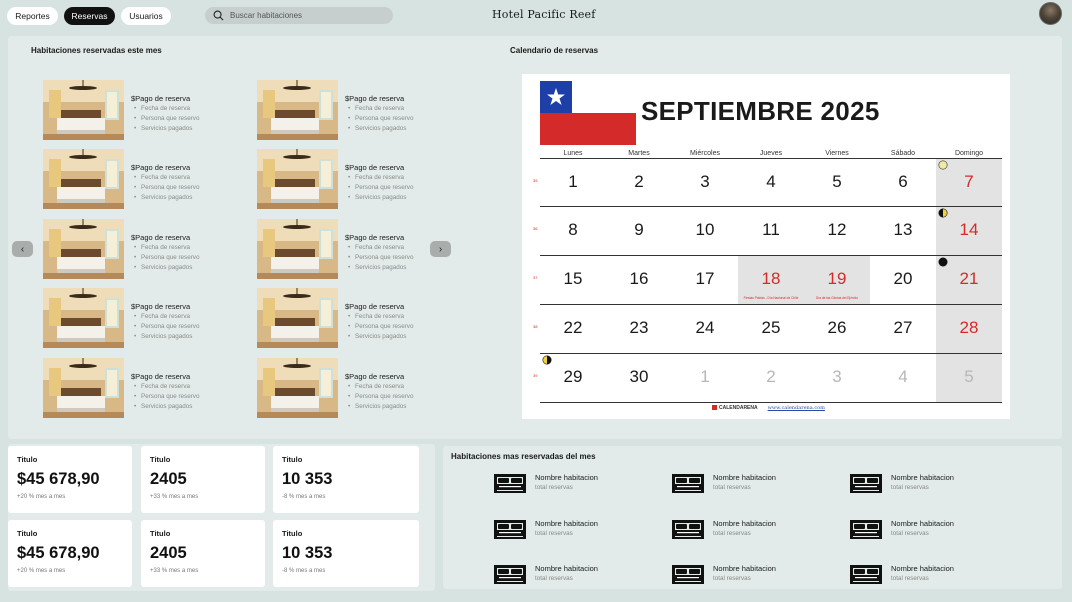 This screenshot has height=602, width=1072. I want to click on calendar-day: 20, so click(903, 279).